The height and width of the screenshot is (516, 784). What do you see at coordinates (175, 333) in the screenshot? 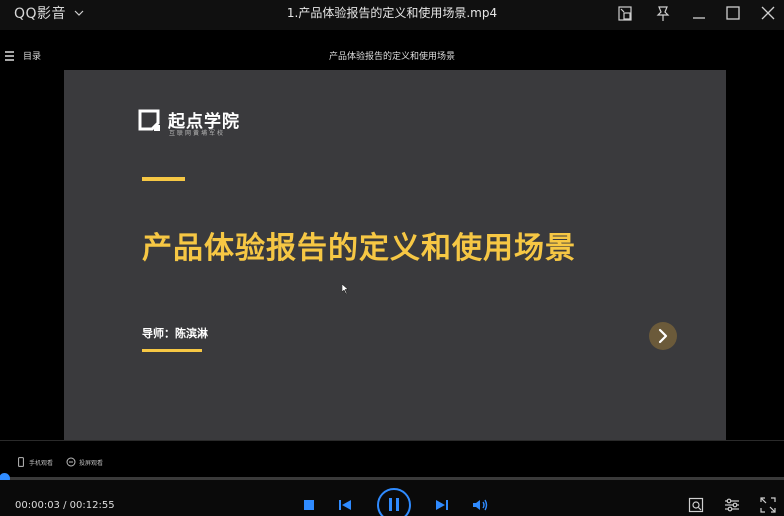
I see `mentor-label: 导师：陈滨淋` at bounding box center [175, 333].